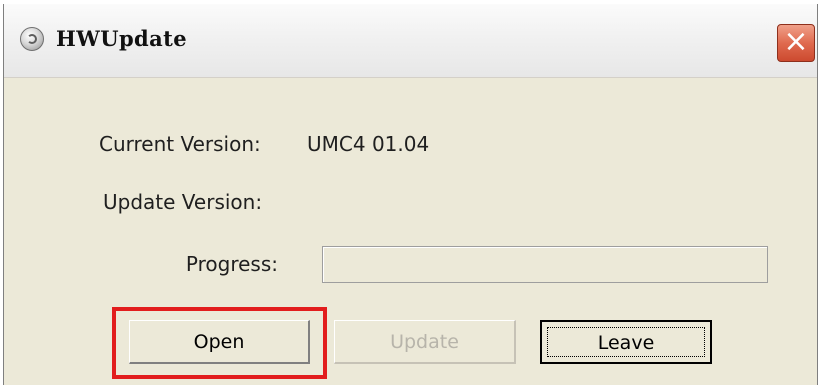 This screenshot has width=818, height=385. What do you see at coordinates (368, 144) in the screenshot?
I see `current-version-value: UMC4 01.04` at bounding box center [368, 144].